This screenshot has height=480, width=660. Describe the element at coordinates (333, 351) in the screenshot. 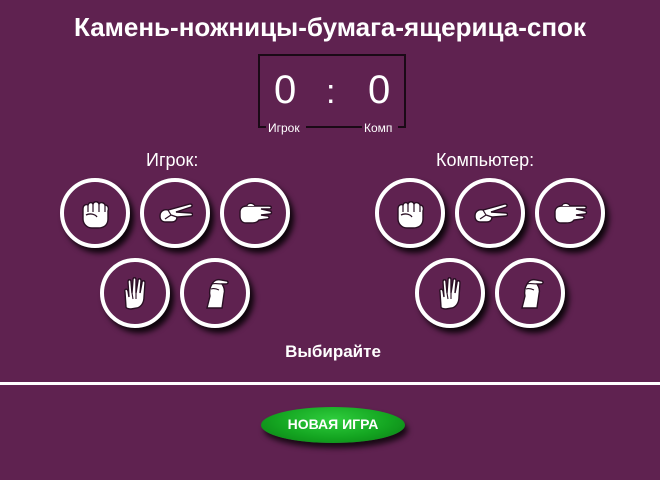

I see `status-message: Выбирайте` at that location.